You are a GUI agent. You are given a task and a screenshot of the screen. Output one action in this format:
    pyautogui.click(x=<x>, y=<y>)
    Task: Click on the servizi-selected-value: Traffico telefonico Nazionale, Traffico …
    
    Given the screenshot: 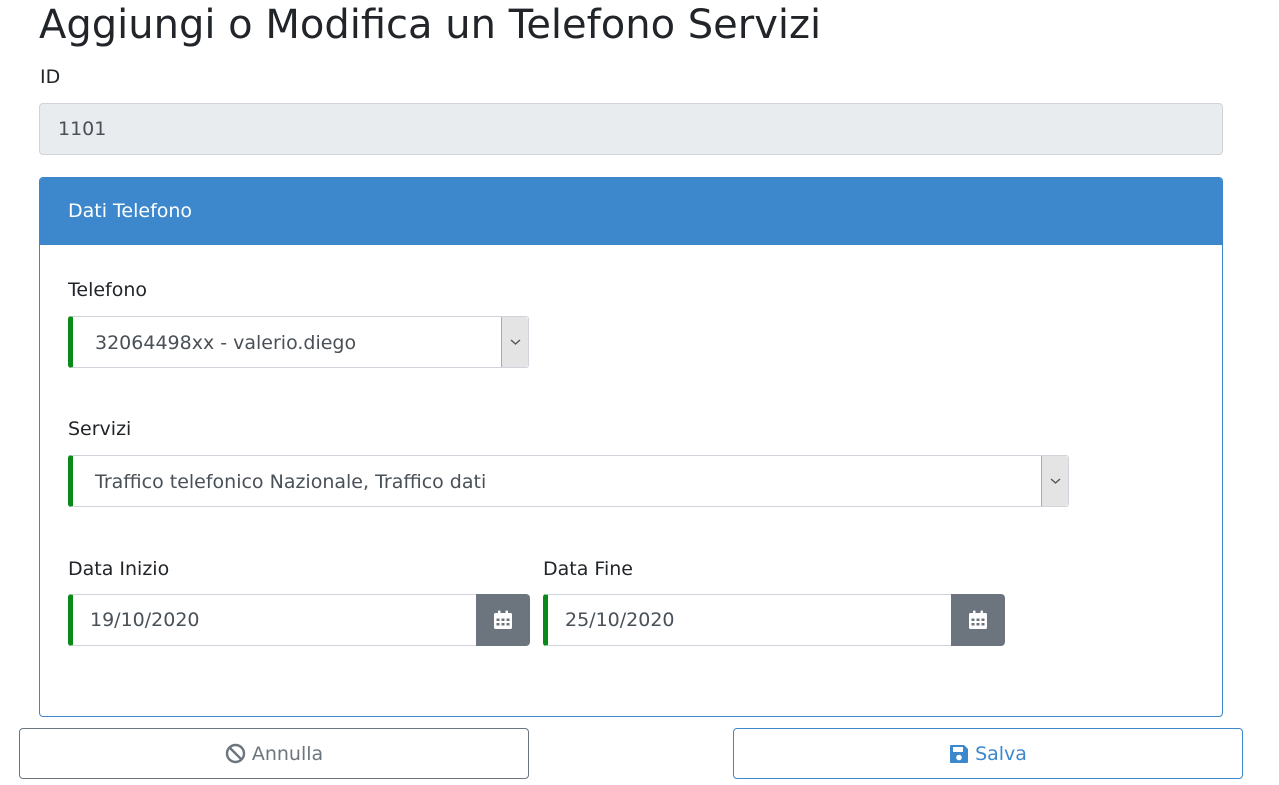 What is the action you would take?
    pyautogui.click(x=291, y=482)
    